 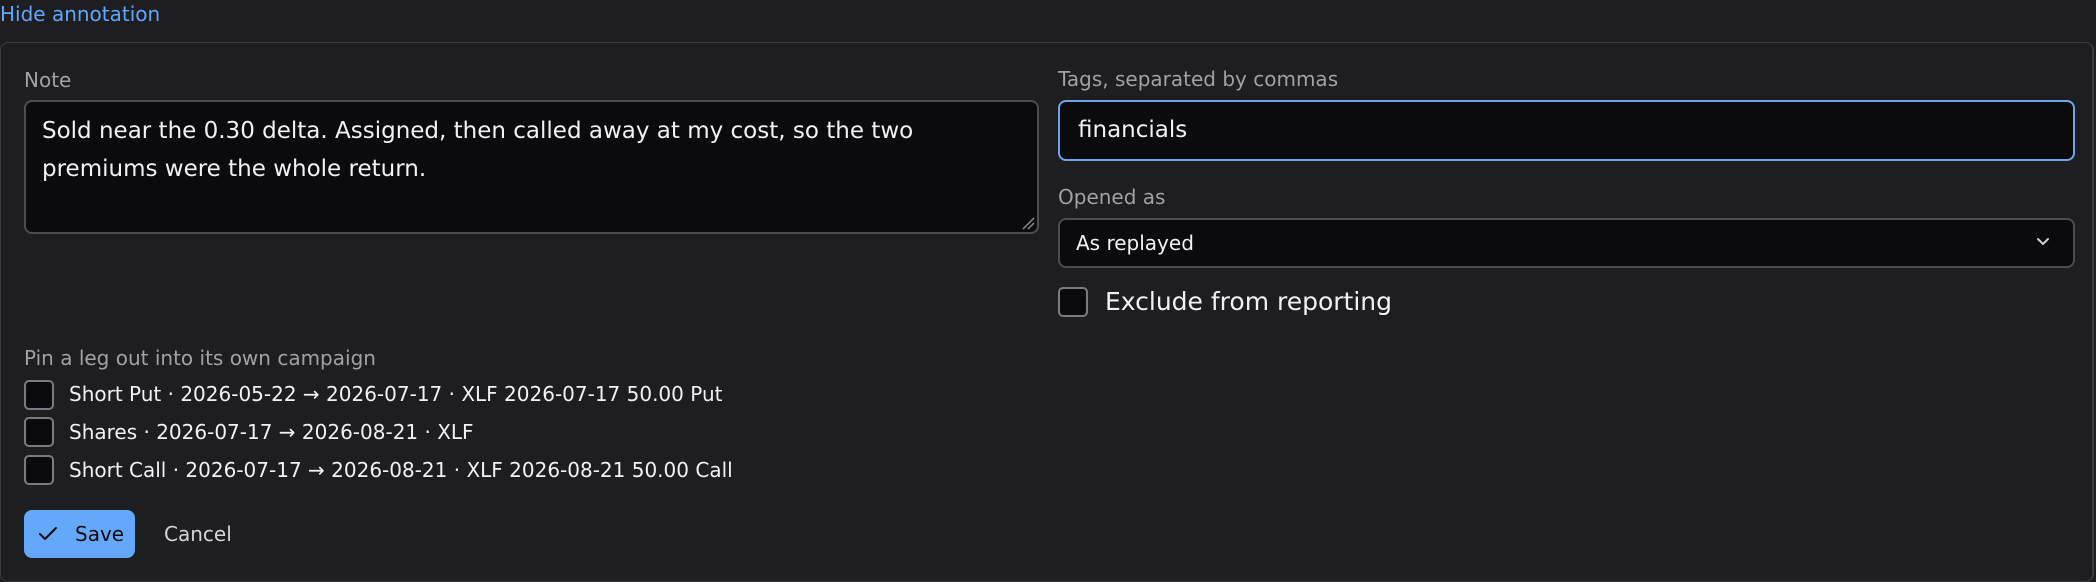 What do you see at coordinates (1073, 302) in the screenshot?
I see `exclude-checkbox` at bounding box center [1073, 302].